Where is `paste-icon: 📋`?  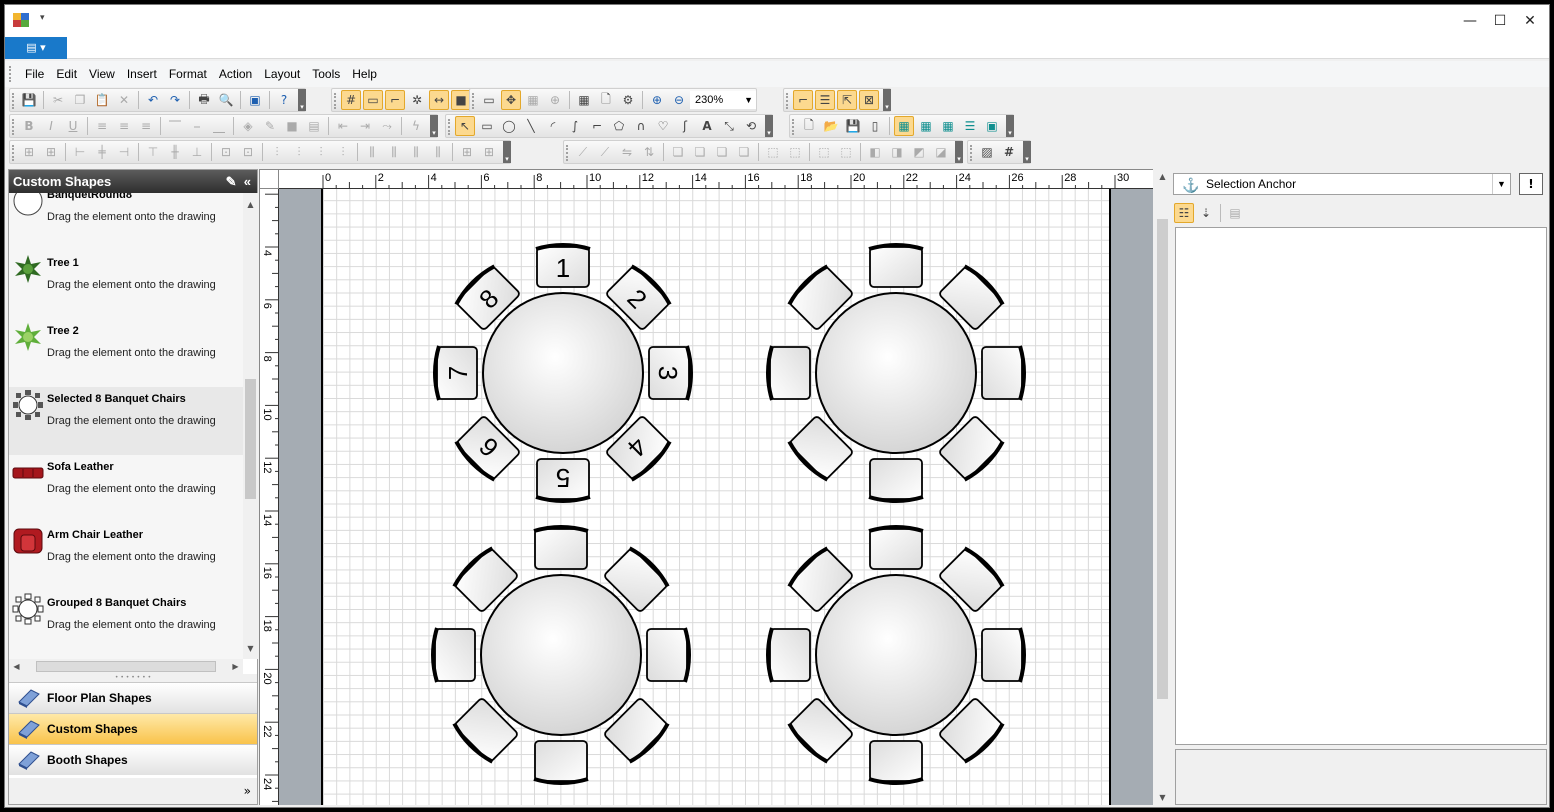 paste-icon: 📋 is located at coordinates (102, 100).